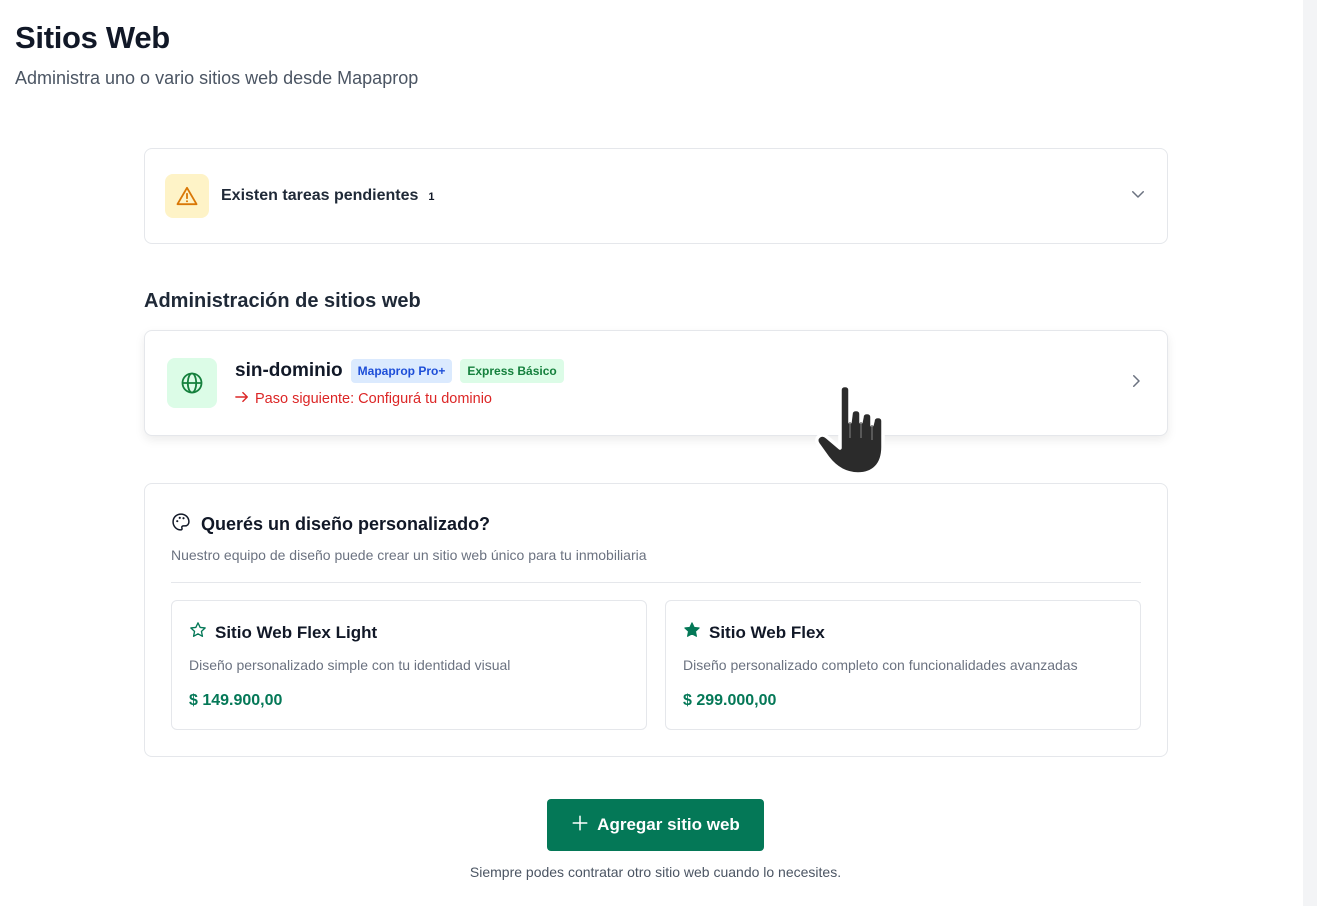 This screenshot has width=1317, height=906. Describe the element at coordinates (242, 399) in the screenshot. I see `arrow-right-icon` at that location.